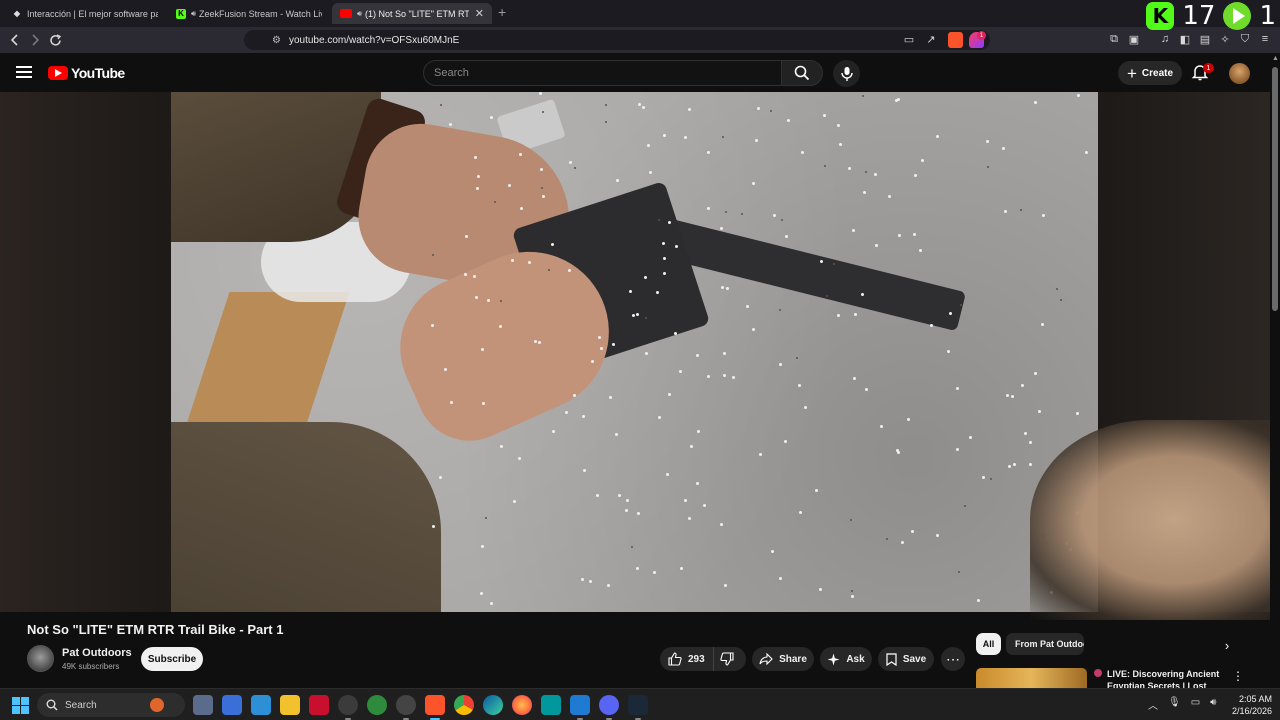  I want to click on reload-button, so click(55, 40).